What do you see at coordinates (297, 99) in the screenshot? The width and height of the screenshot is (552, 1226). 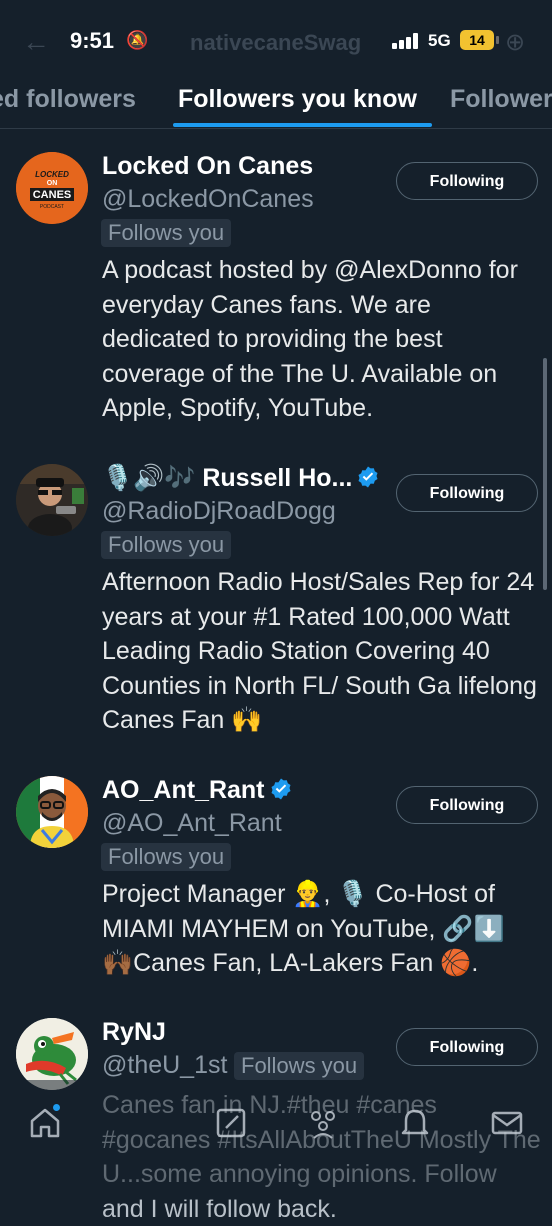 I see `tab-followers-you-know: Followers you know` at bounding box center [297, 99].